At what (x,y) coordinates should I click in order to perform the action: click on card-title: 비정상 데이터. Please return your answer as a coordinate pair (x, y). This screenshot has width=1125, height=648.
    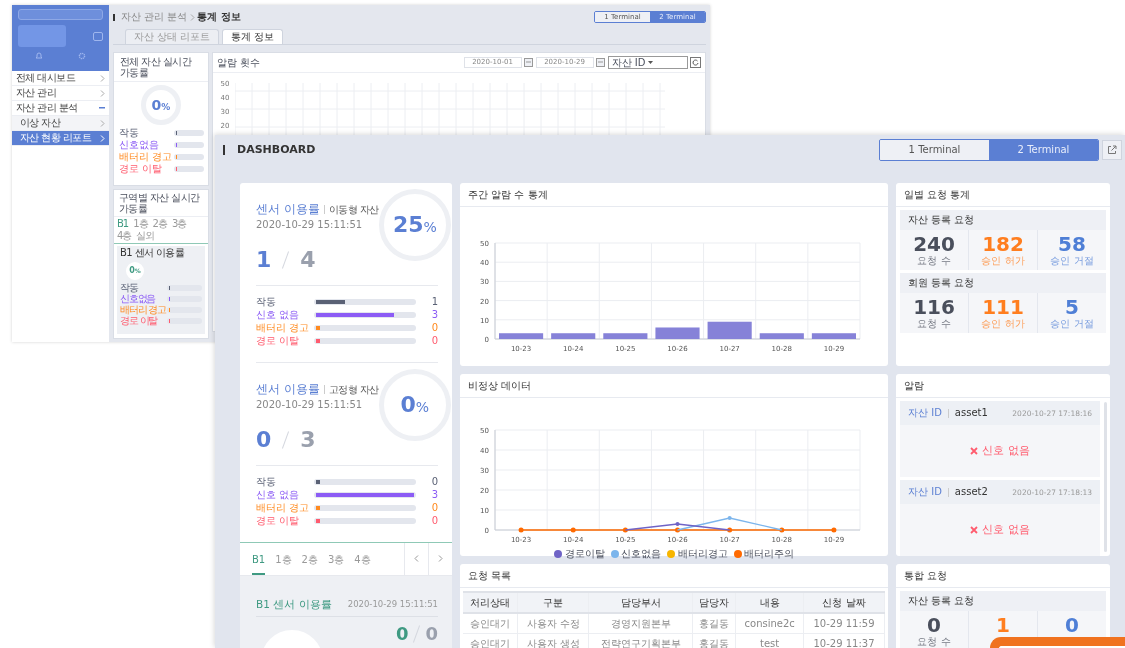
    Looking at the image, I should click on (674, 386).